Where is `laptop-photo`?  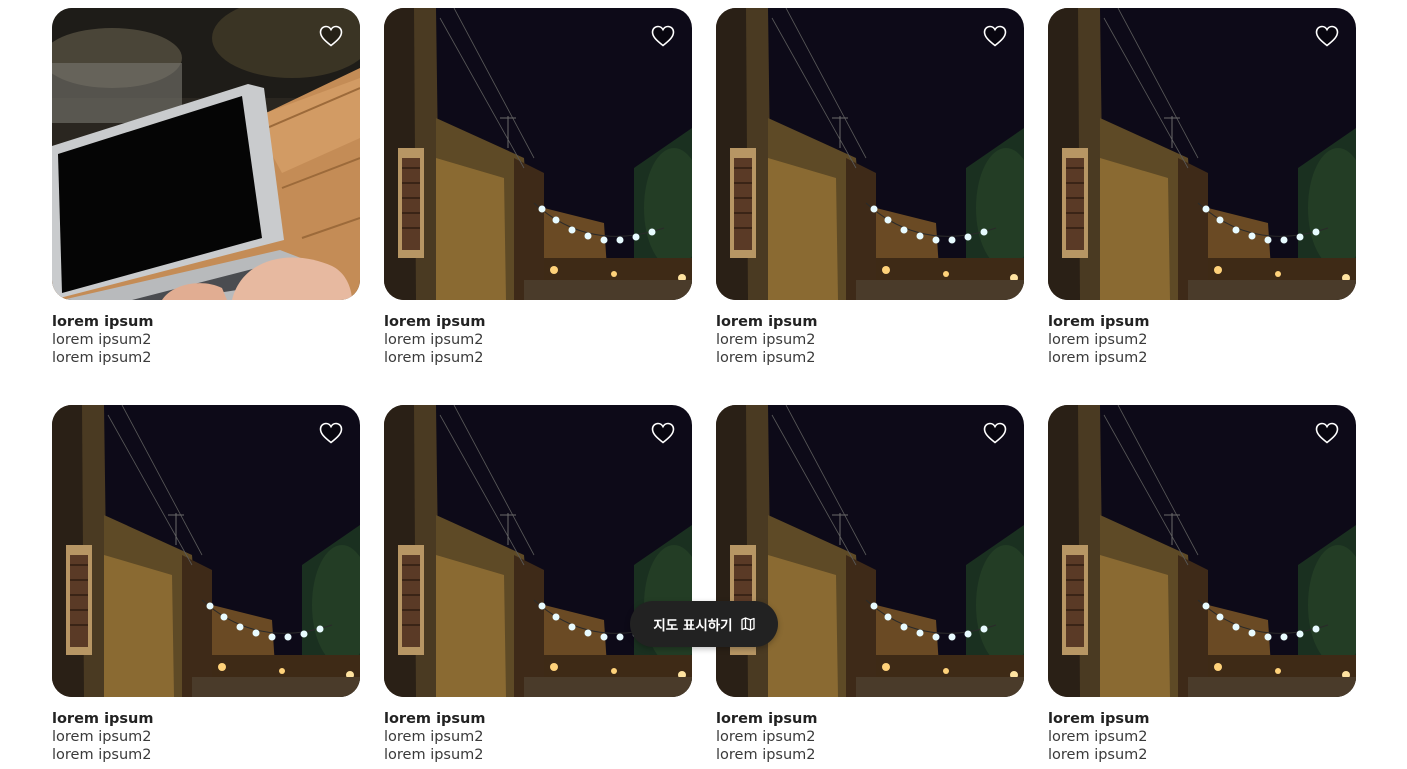
laptop-photo is located at coordinates (206, 154).